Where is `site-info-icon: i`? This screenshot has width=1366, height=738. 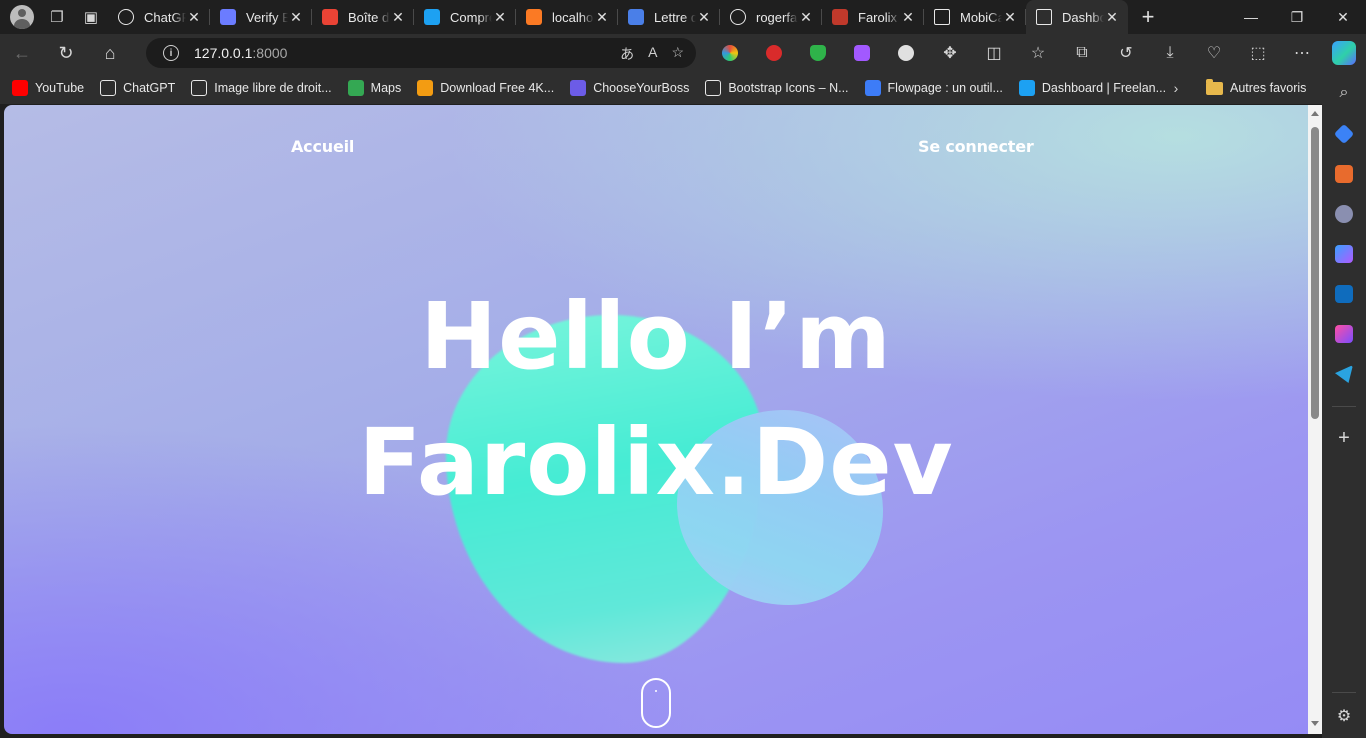
site-info-icon: i is located at coordinates (171, 53).